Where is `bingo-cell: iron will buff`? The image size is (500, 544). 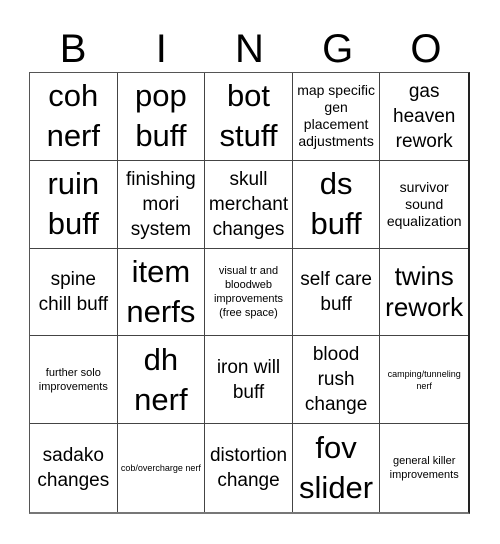 bingo-cell: iron will buff is located at coordinates (249, 380).